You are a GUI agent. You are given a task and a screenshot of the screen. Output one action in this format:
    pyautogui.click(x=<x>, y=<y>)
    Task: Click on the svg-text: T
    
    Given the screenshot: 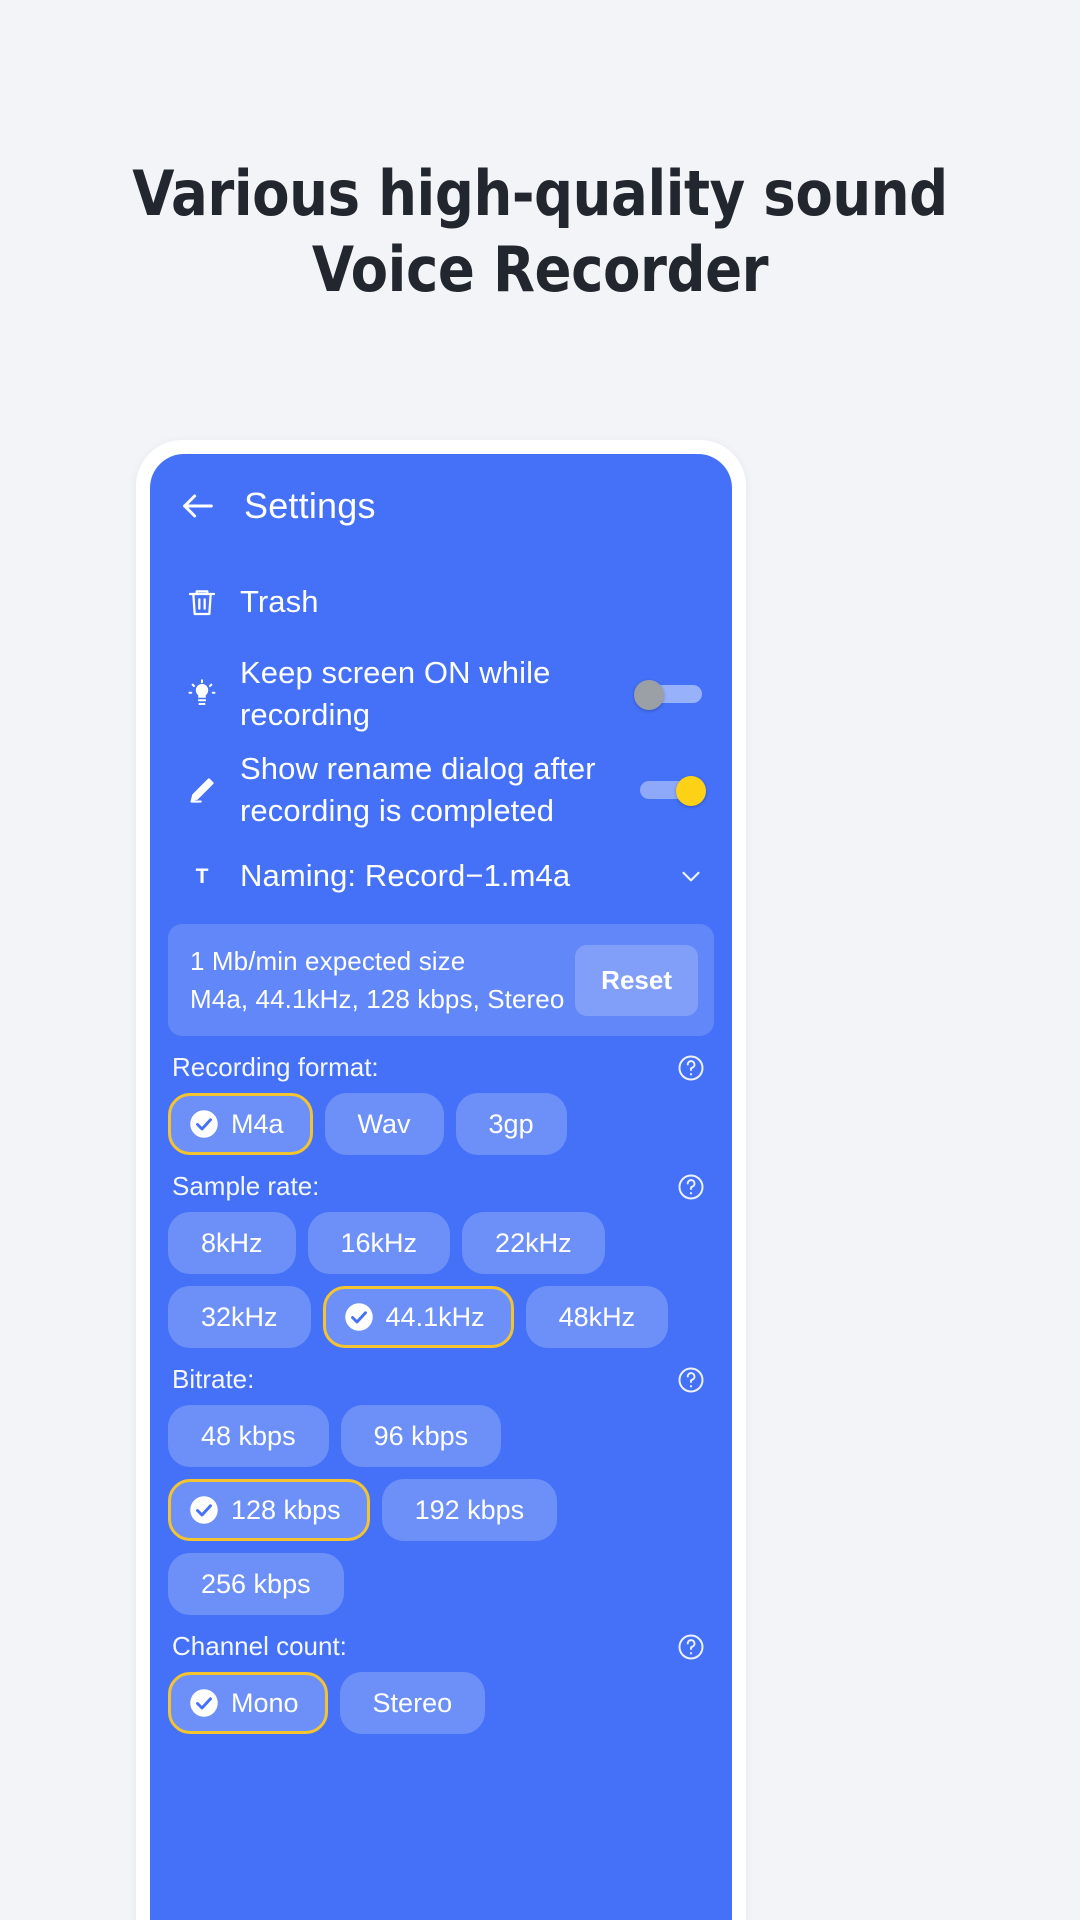 What is the action you would take?
    pyautogui.click(x=202, y=876)
    